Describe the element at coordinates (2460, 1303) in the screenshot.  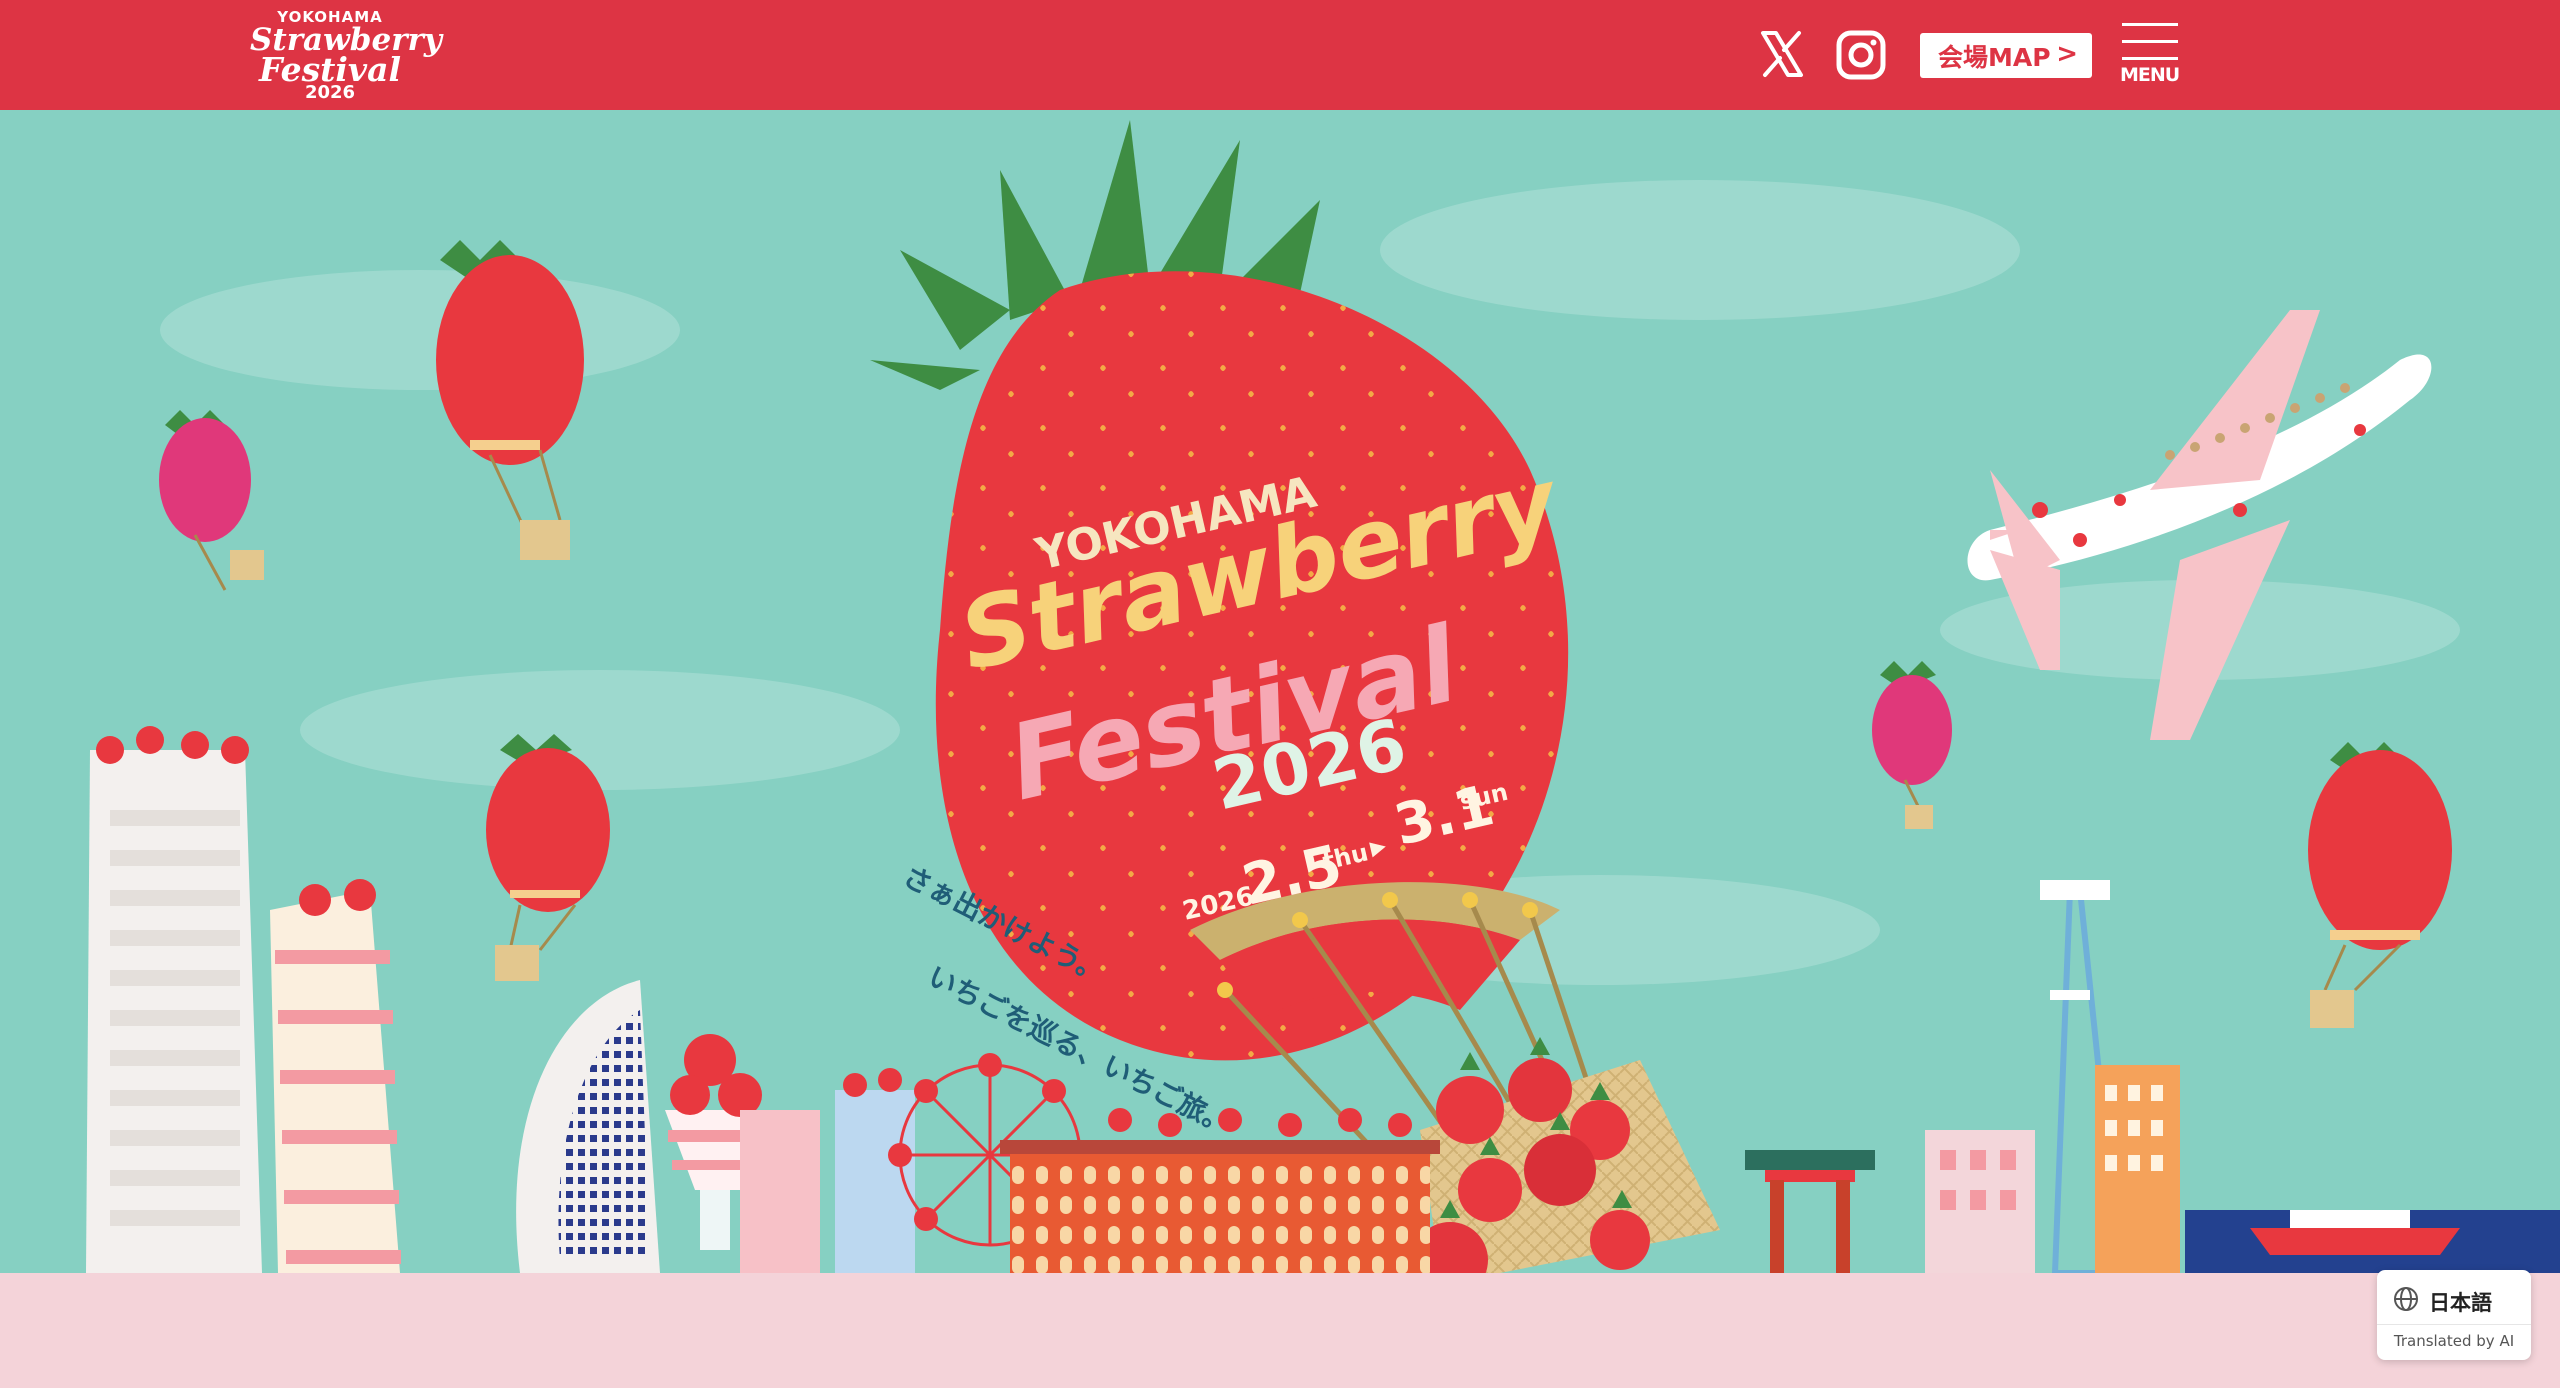
I see `language-label: 日本語` at that location.